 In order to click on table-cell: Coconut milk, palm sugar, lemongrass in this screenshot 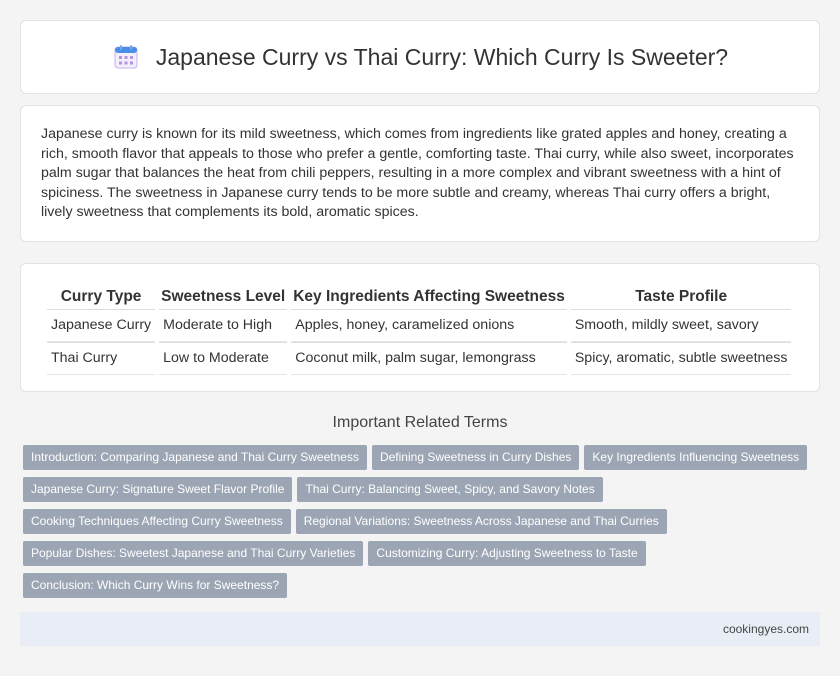, I will do `click(429, 358)`.